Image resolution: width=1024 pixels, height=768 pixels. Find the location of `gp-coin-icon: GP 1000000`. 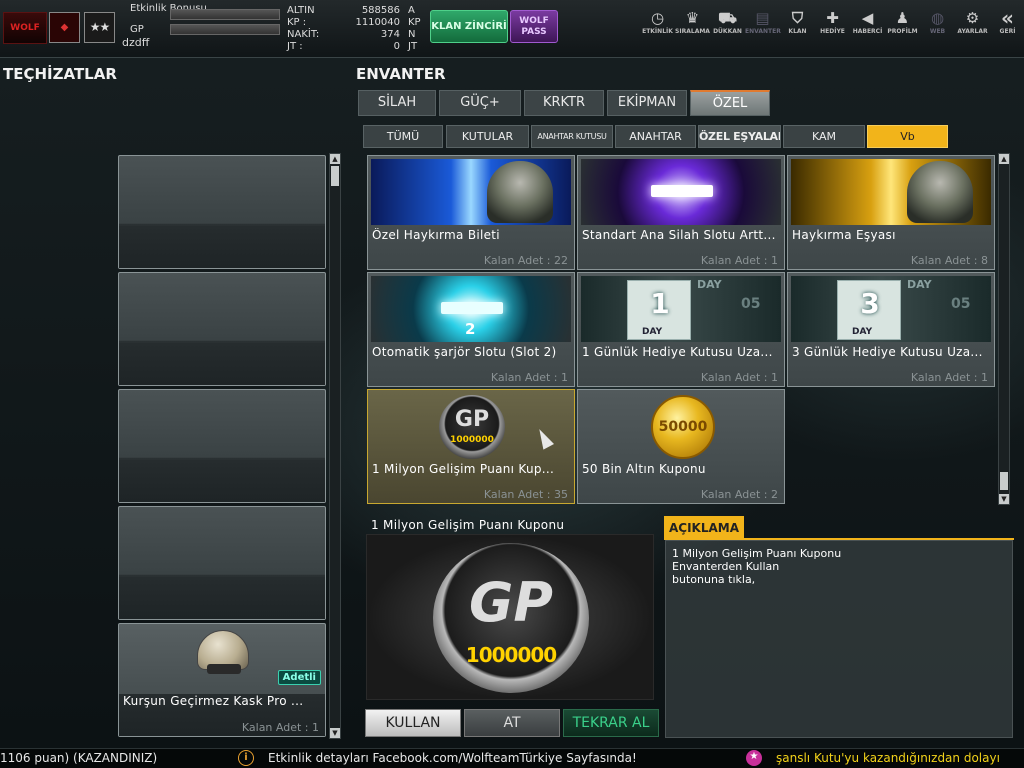

gp-coin-icon: GP 1000000 is located at coordinates (472, 427).